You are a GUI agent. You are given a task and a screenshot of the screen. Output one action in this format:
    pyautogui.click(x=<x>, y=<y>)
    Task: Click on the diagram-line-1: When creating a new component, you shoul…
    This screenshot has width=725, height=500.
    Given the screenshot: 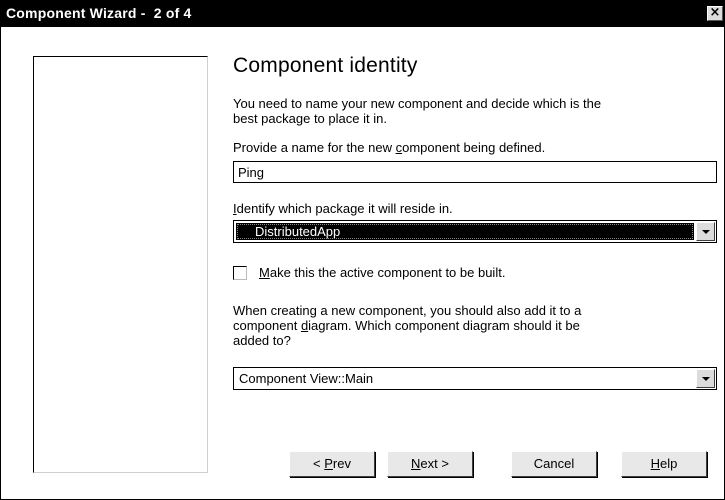 What is the action you would take?
    pyautogui.click(x=407, y=310)
    